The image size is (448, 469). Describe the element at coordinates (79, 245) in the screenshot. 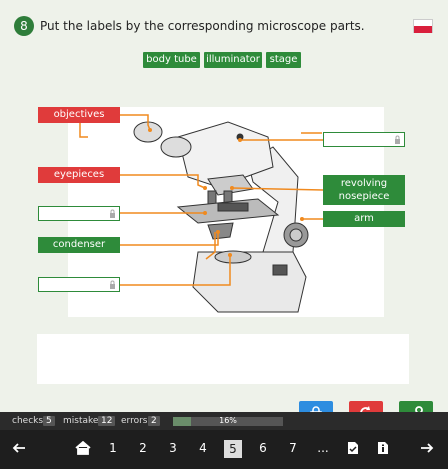

I see `label-condenser: condenser` at that location.